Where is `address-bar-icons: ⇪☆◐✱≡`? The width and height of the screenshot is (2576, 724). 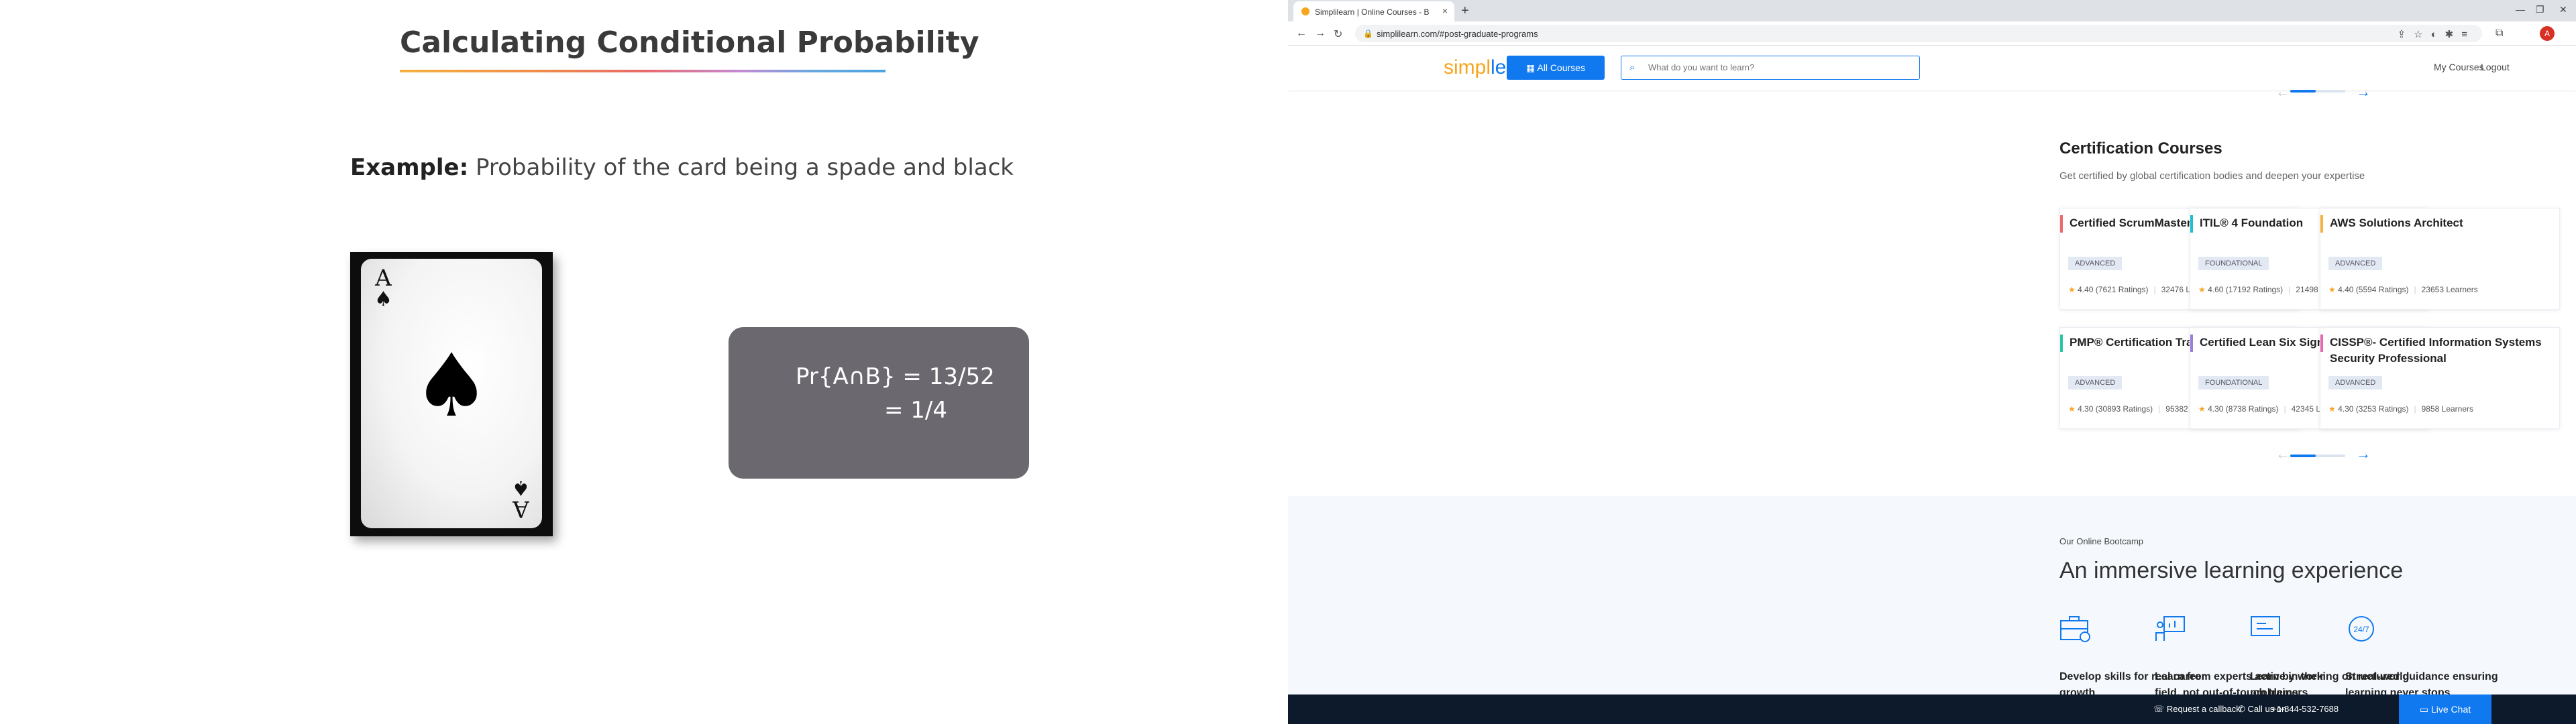 address-bar-icons: ⇪☆◐✱≡ is located at coordinates (2436, 34).